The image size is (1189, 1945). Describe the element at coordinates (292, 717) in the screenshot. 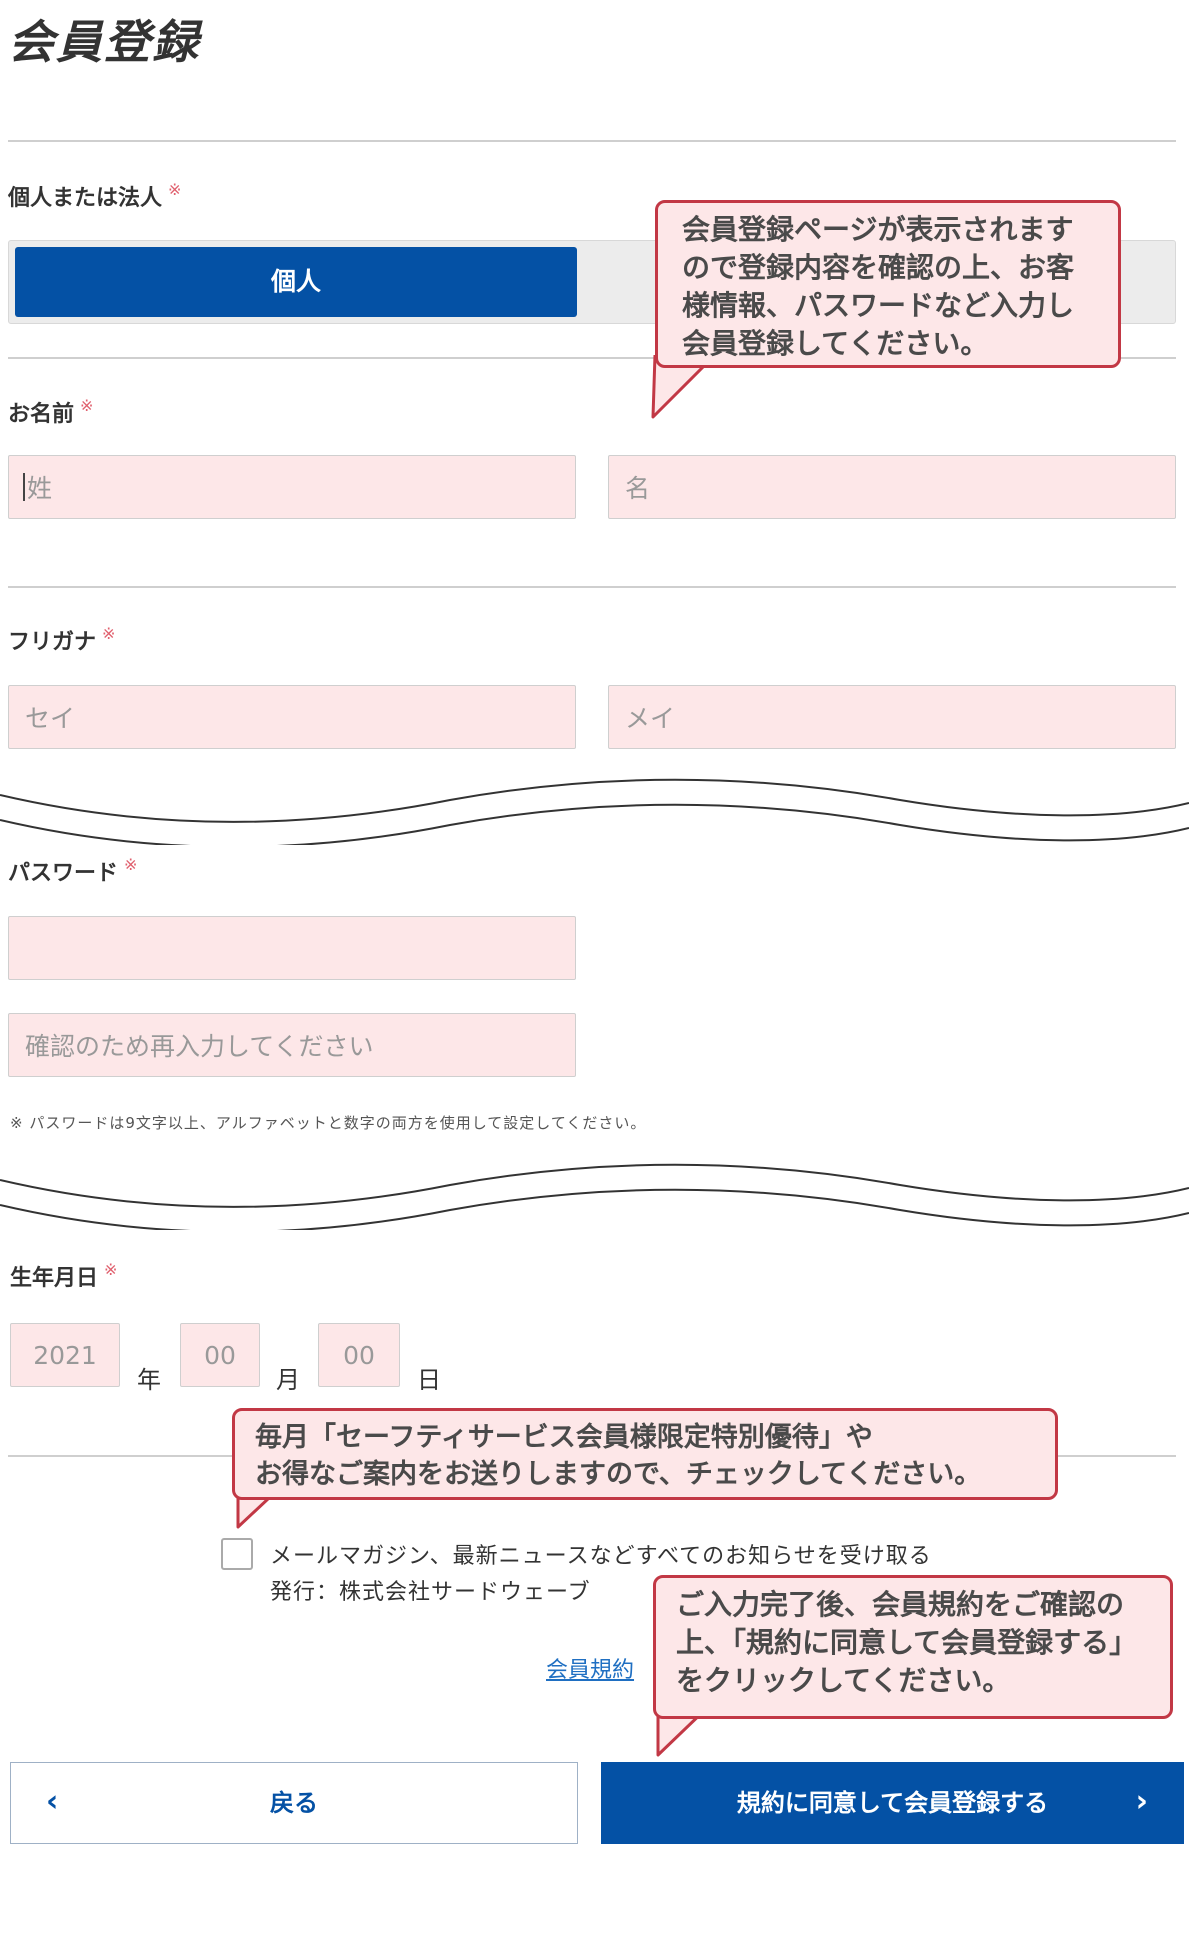

I see `last-name-kana-input: セイ` at that location.